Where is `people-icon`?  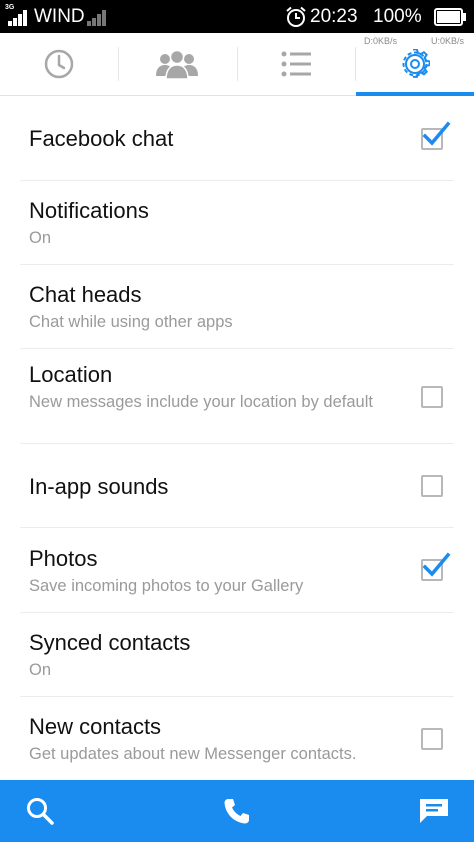
people-icon is located at coordinates (177, 64).